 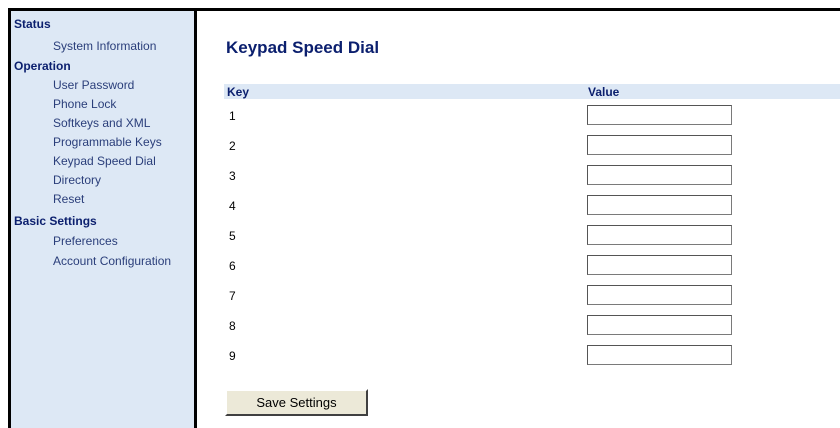 I want to click on sidebar-item-phone-lock: Phone Lock, so click(x=84, y=104).